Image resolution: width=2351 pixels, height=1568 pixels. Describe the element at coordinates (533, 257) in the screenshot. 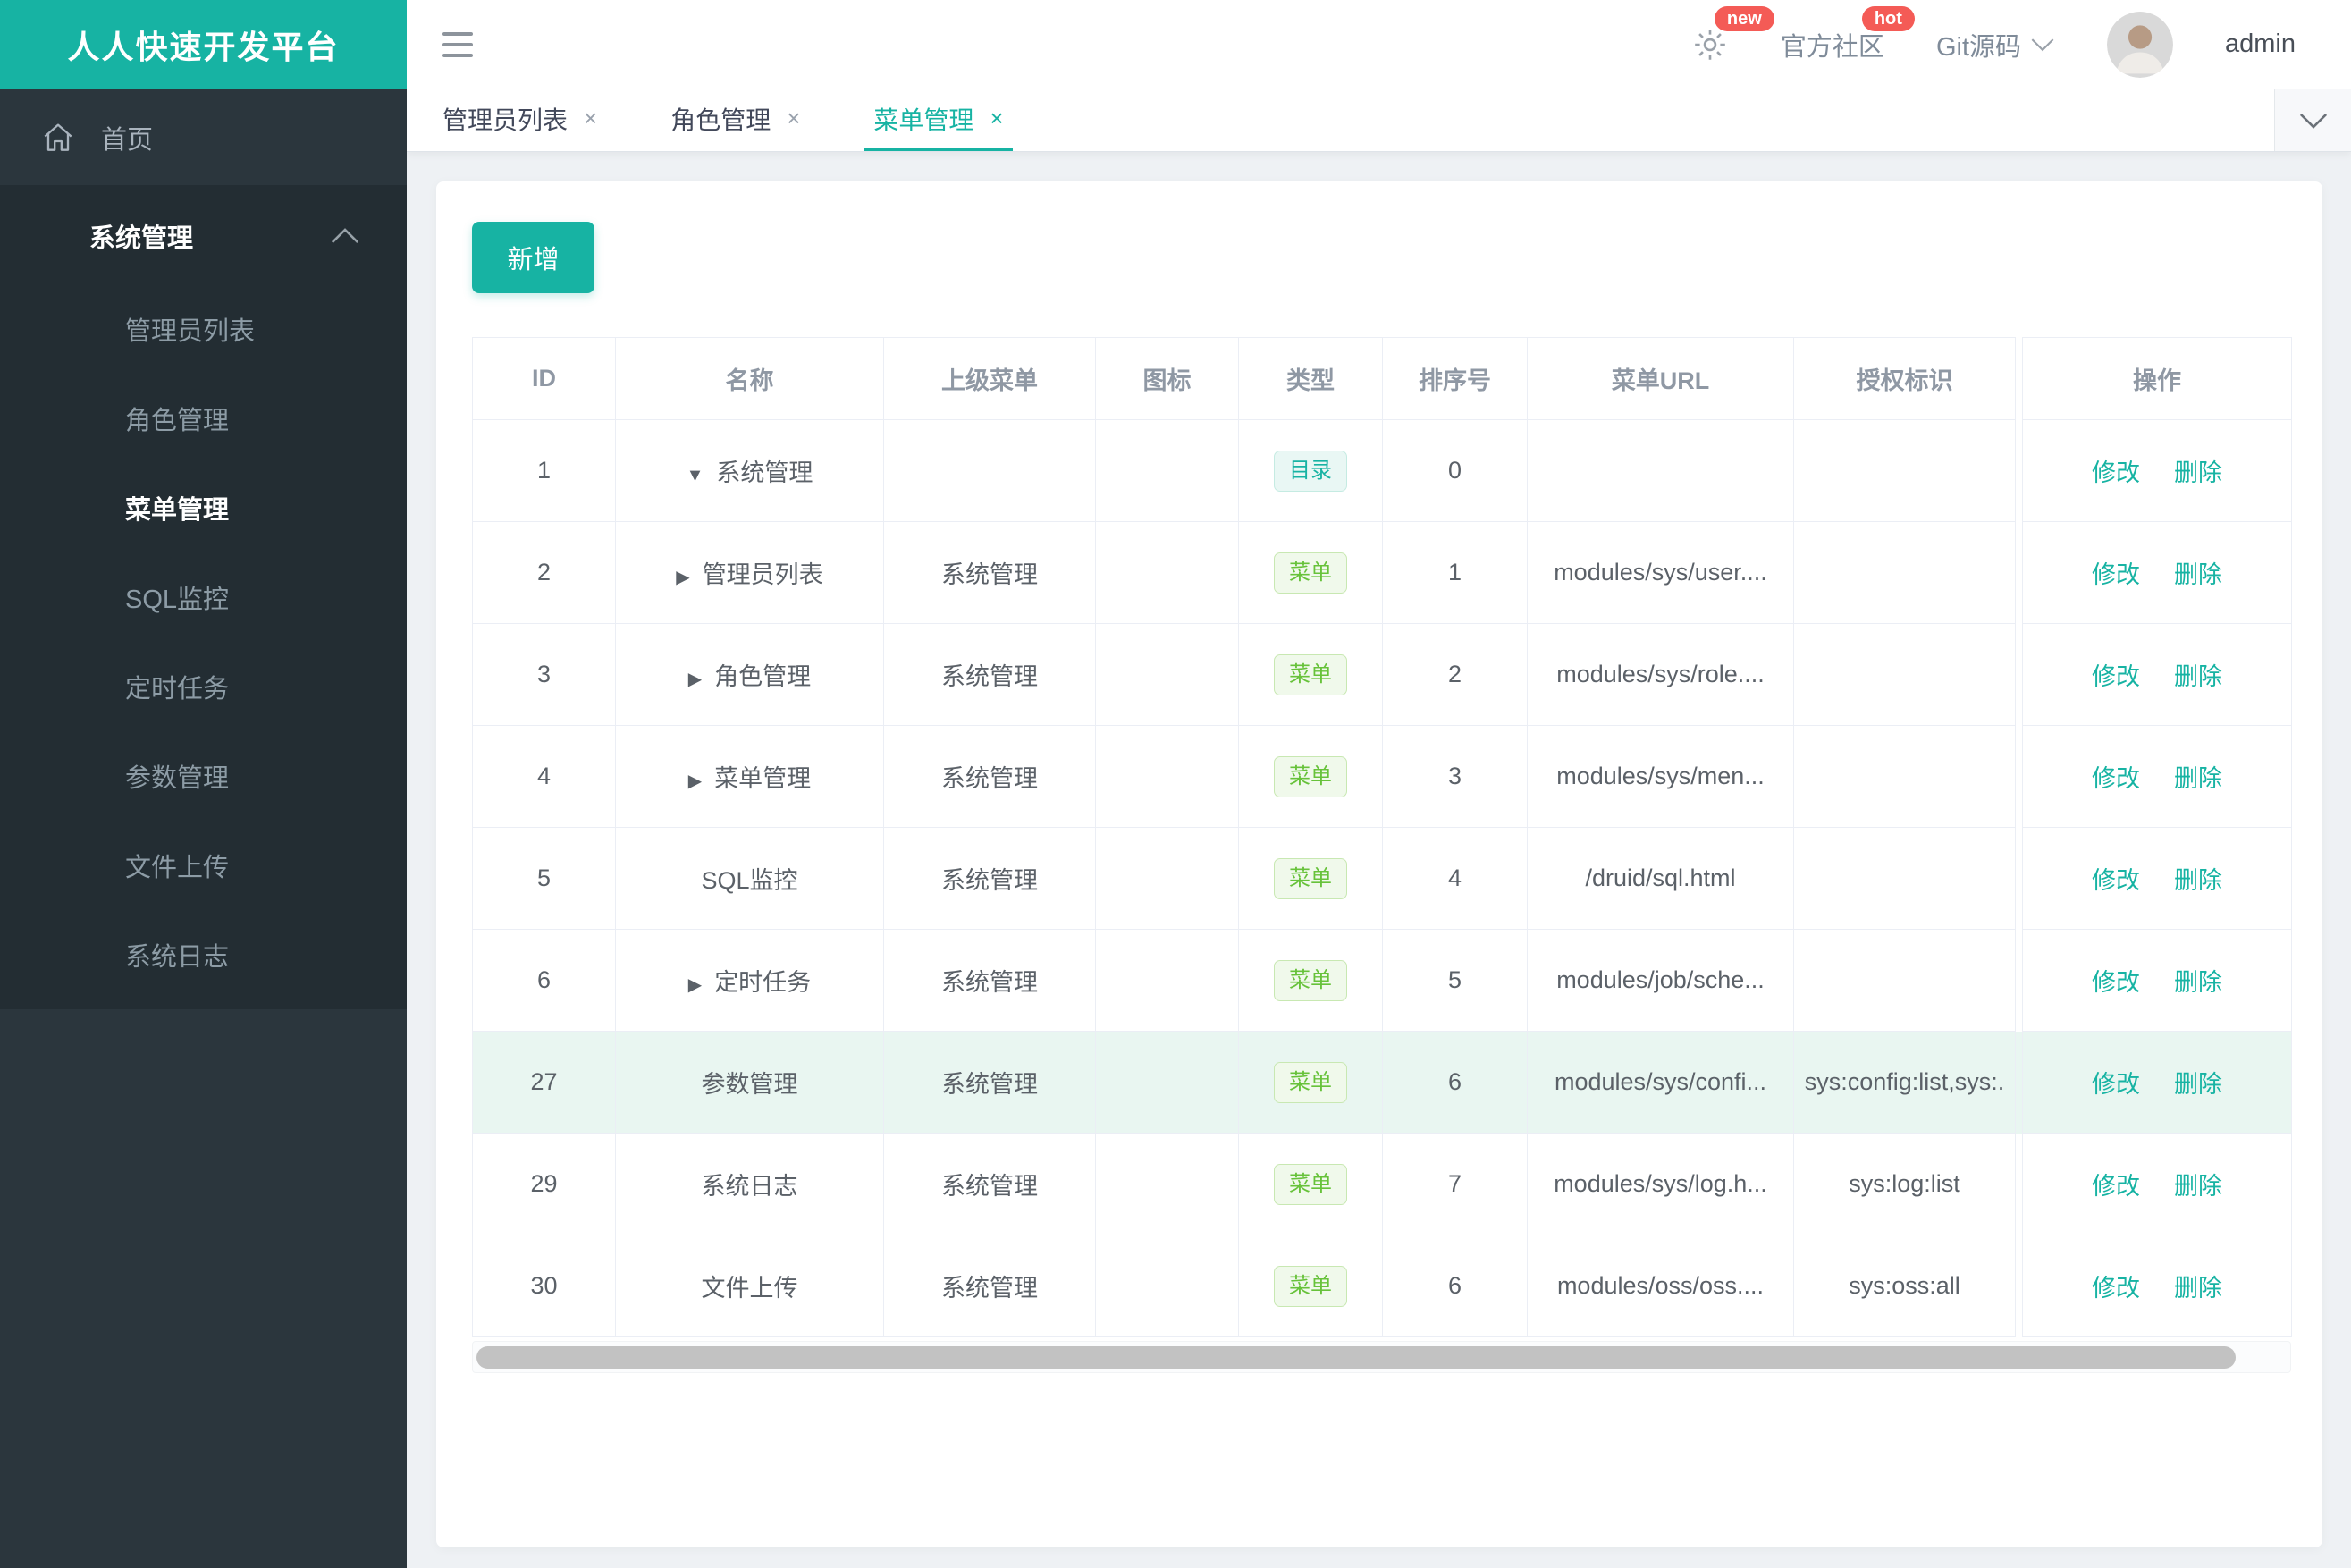

I see `add-button: 新增` at that location.